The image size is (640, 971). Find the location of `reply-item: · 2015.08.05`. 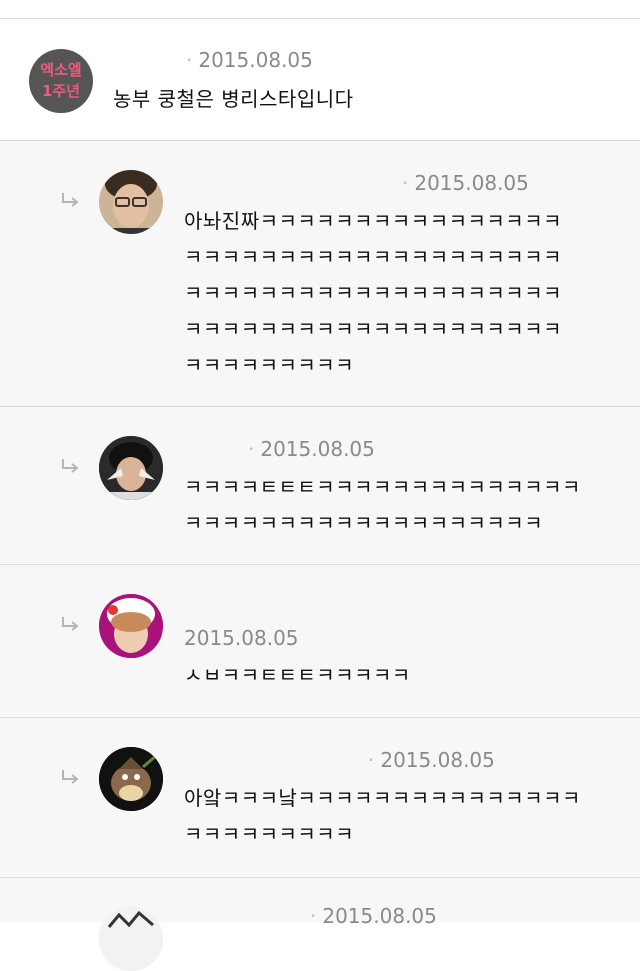

reply-item: · 2015.08.05 is located at coordinates (320, 924).